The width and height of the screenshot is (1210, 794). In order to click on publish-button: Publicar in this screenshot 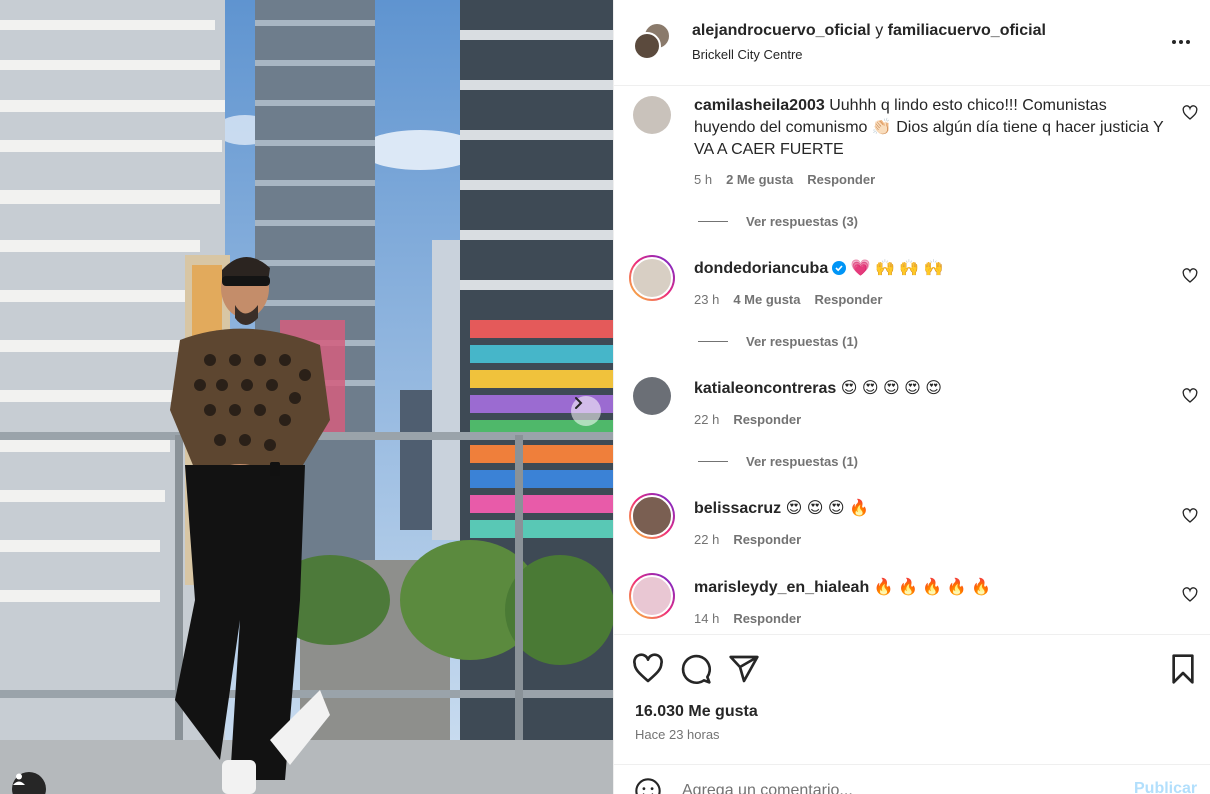, I will do `click(1165, 787)`.